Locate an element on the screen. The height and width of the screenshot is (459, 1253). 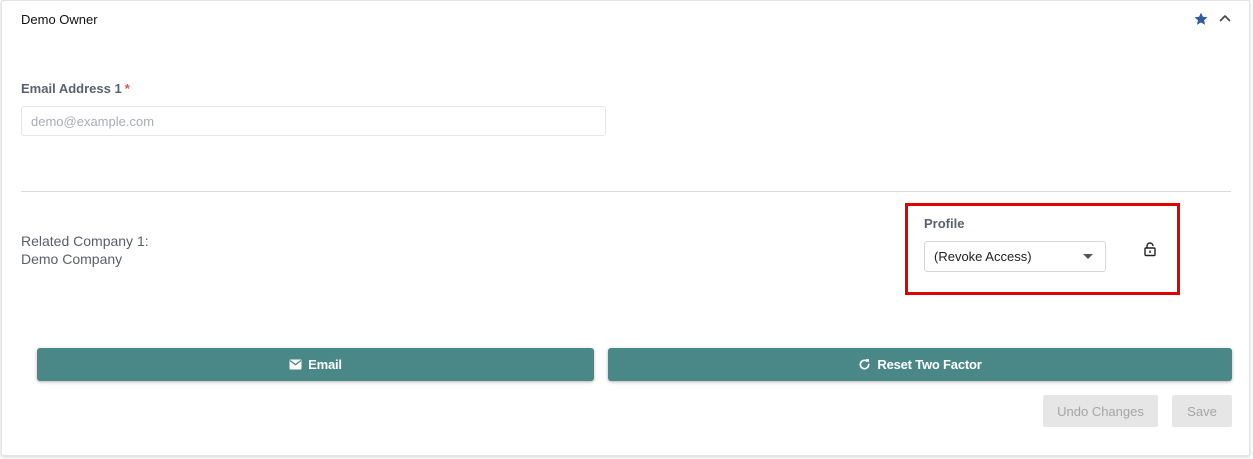
section-divider is located at coordinates (626, 191).